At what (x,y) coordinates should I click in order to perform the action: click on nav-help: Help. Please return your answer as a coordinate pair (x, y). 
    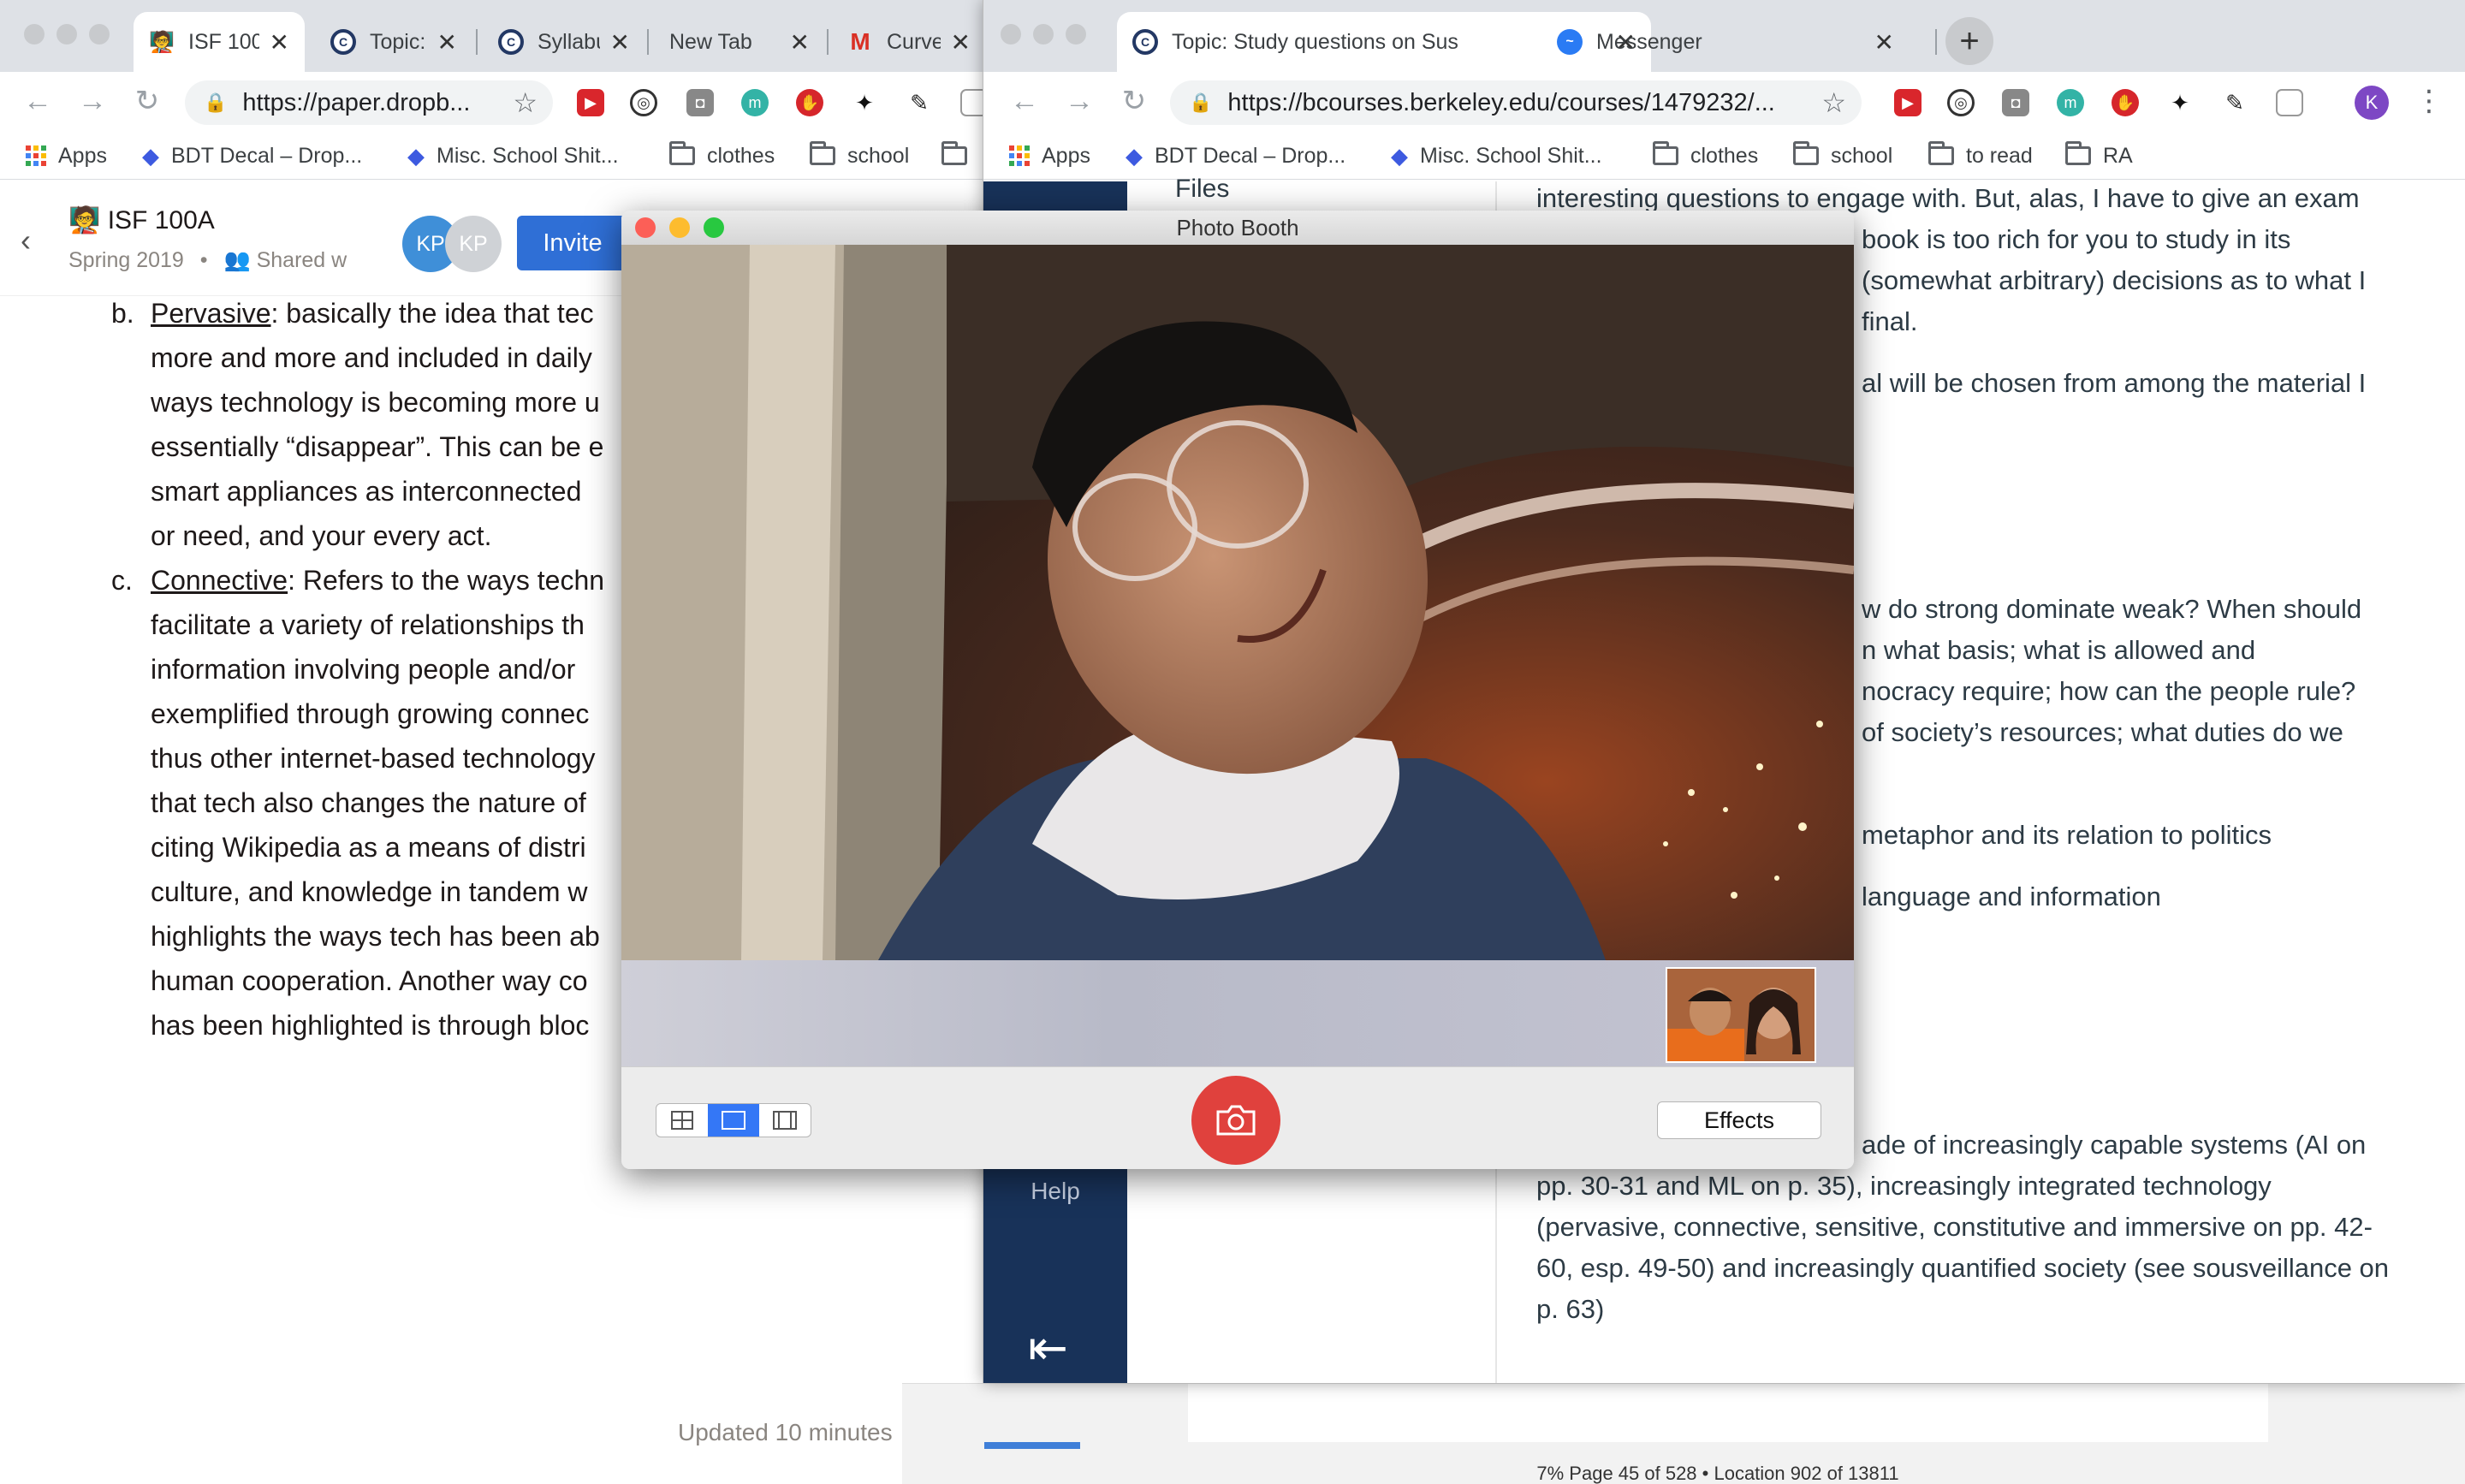
    Looking at the image, I should click on (1055, 1192).